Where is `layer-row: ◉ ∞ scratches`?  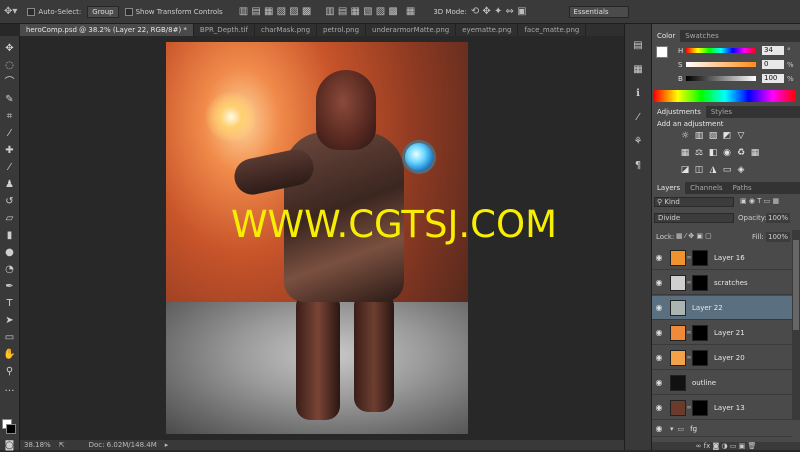
layer-row: ◉ ∞ scratches is located at coordinates (722, 283).